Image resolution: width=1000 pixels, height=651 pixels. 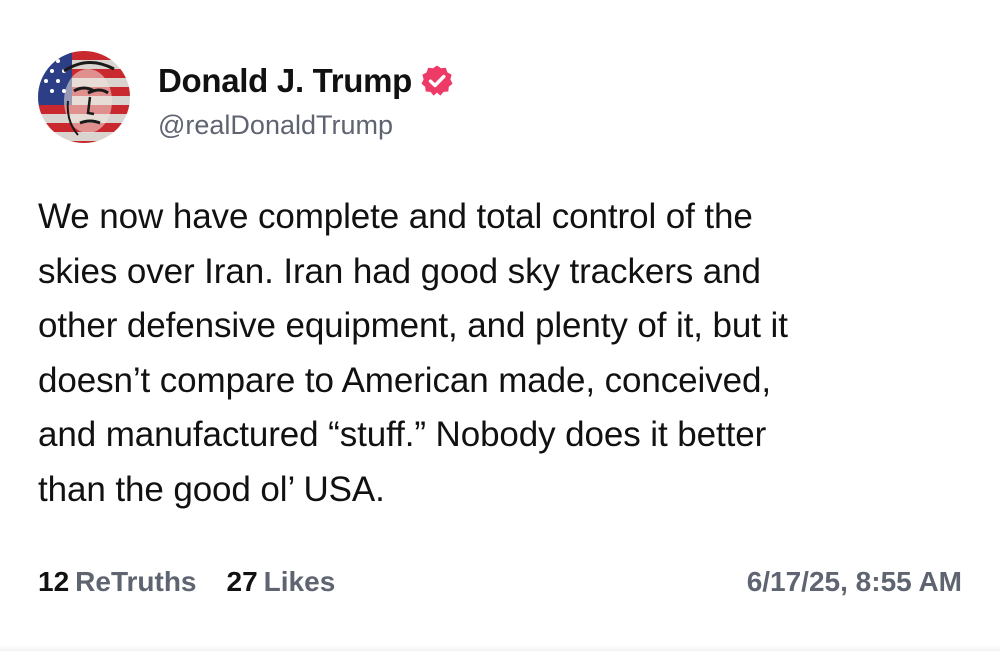 I want to click on post-timestamp: 6/17/25, 8:55 AM, so click(x=854, y=582).